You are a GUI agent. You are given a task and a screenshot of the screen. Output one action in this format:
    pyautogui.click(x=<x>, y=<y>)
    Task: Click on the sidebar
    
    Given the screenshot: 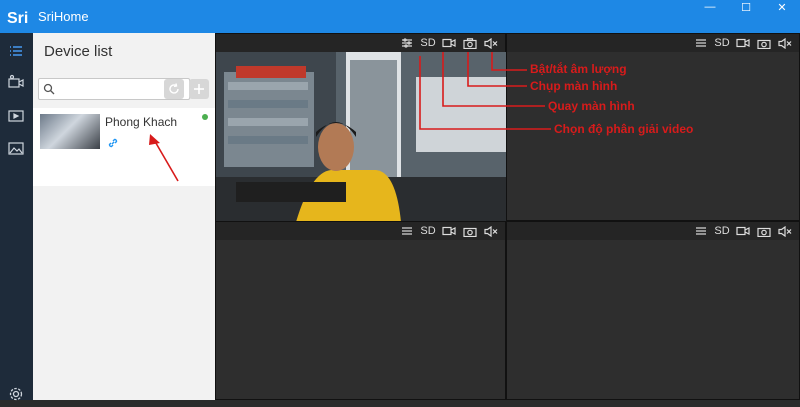 What is the action you would take?
    pyautogui.click(x=16, y=217)
    